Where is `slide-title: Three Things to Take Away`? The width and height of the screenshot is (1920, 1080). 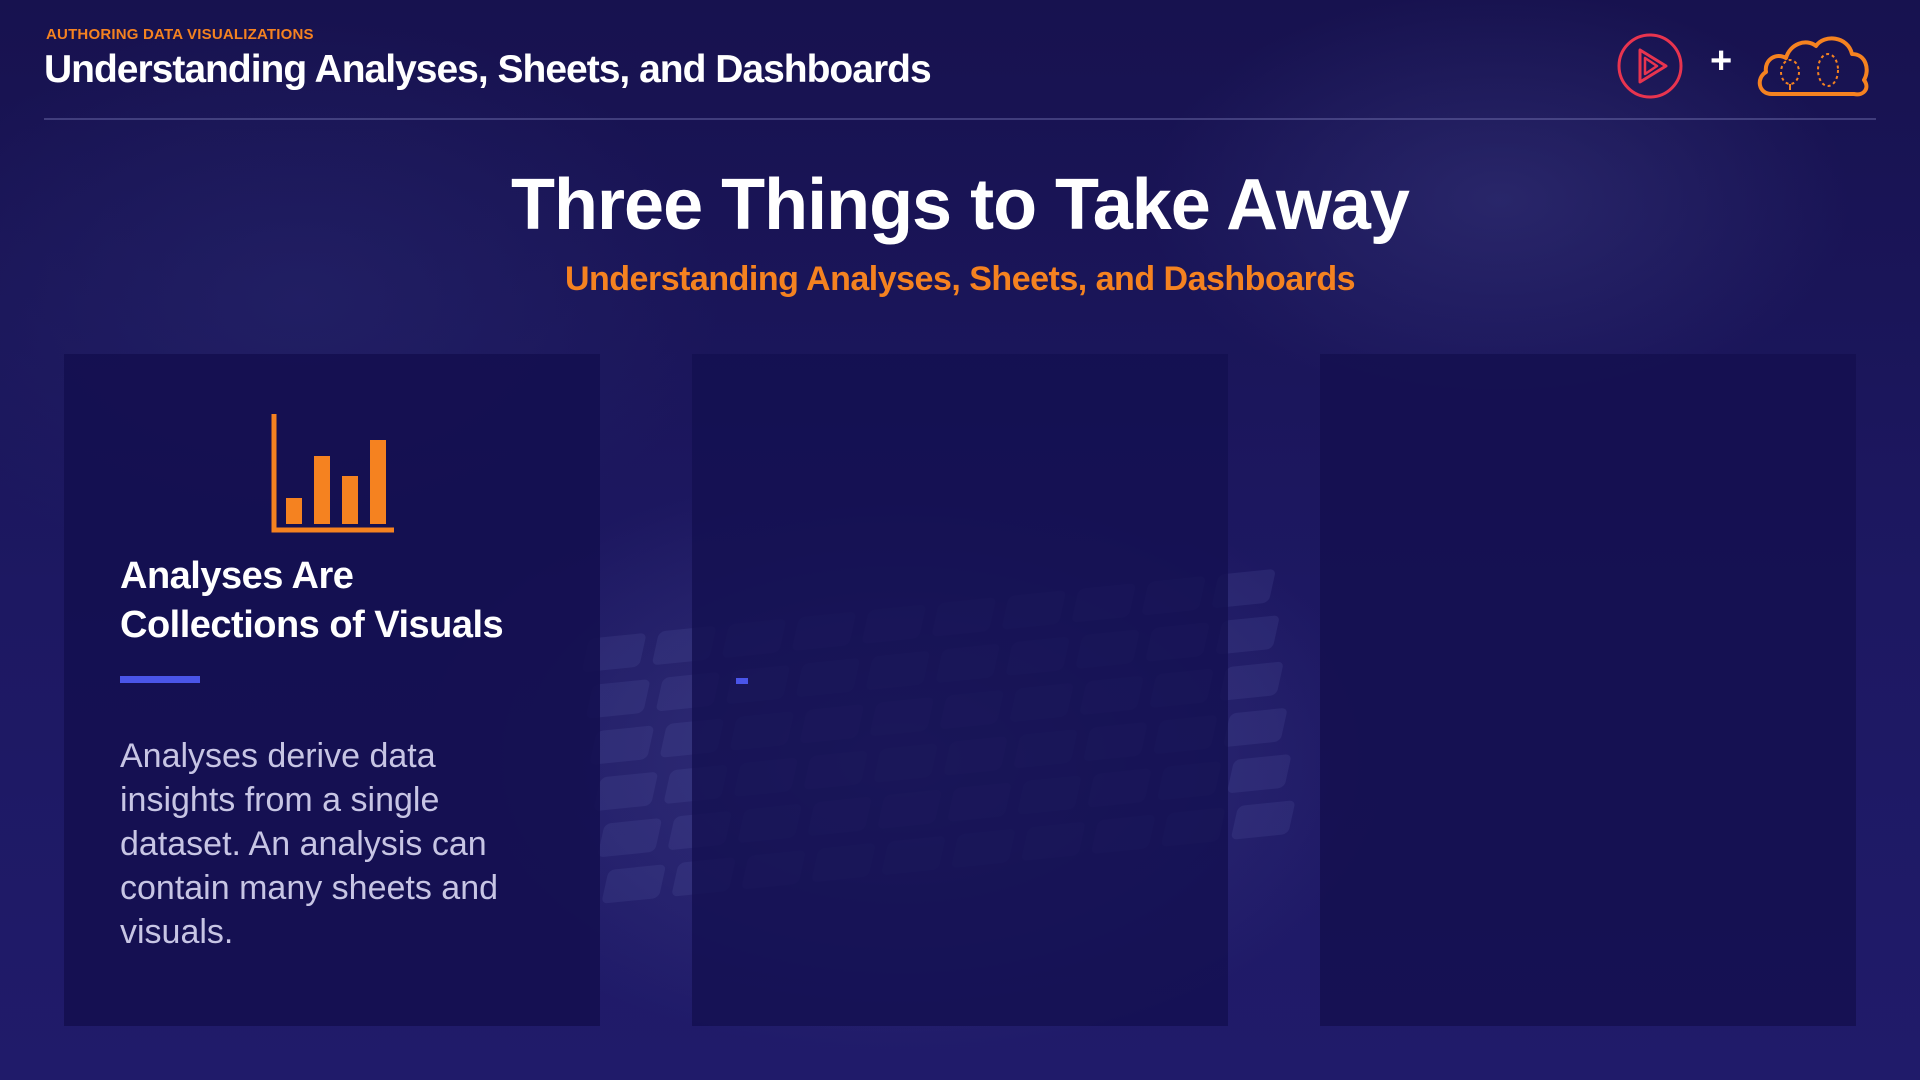
slide-title: Three Things to Take Away is located at coordinates (960, 205).